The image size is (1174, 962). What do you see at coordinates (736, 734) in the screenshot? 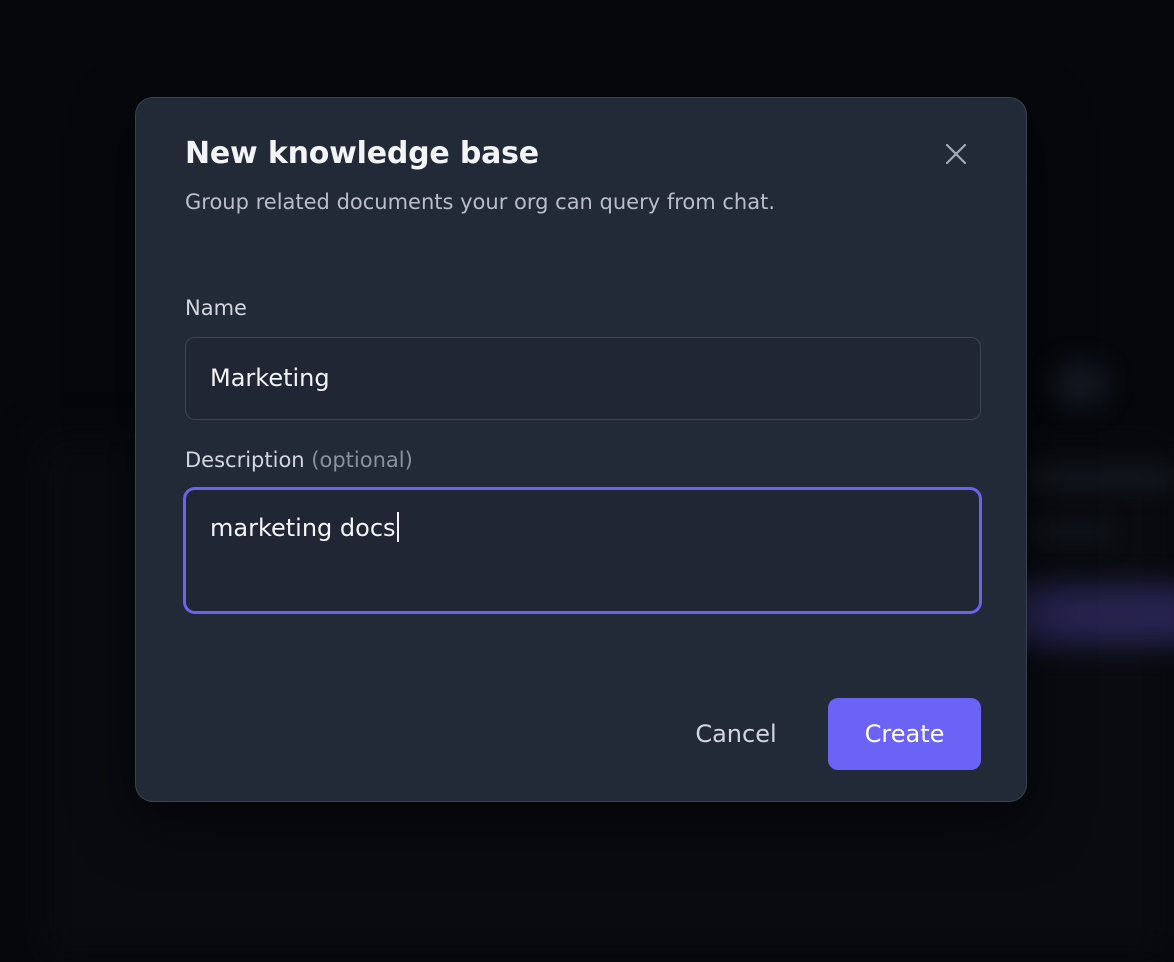
I see `cancel-button: Cancel` at bounding box center [736, 734].